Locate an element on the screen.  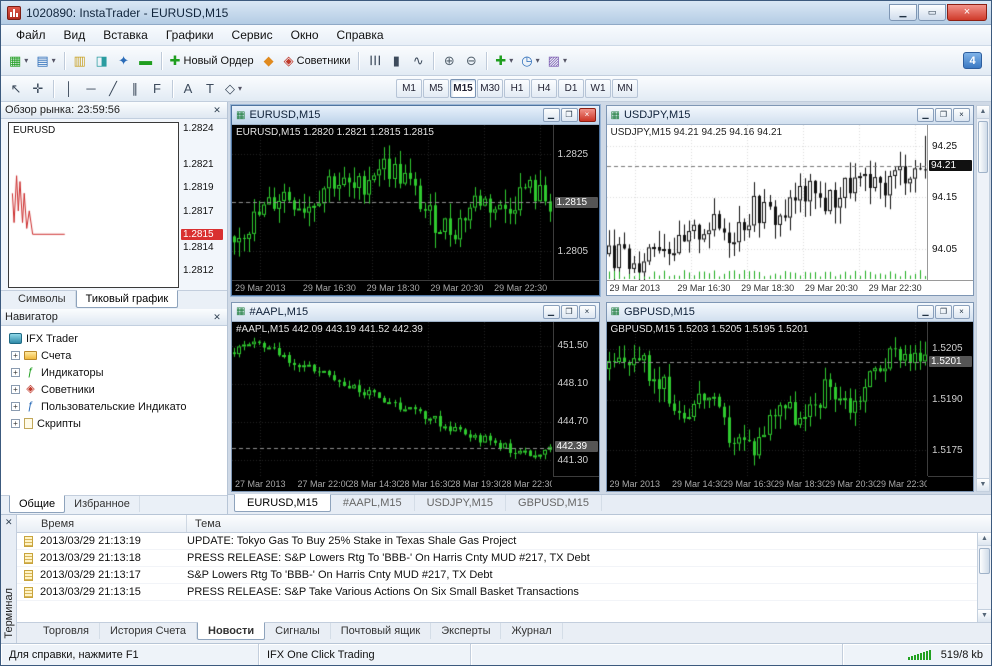
line-chart-button: ∿ is located at coordinates (418, 61).